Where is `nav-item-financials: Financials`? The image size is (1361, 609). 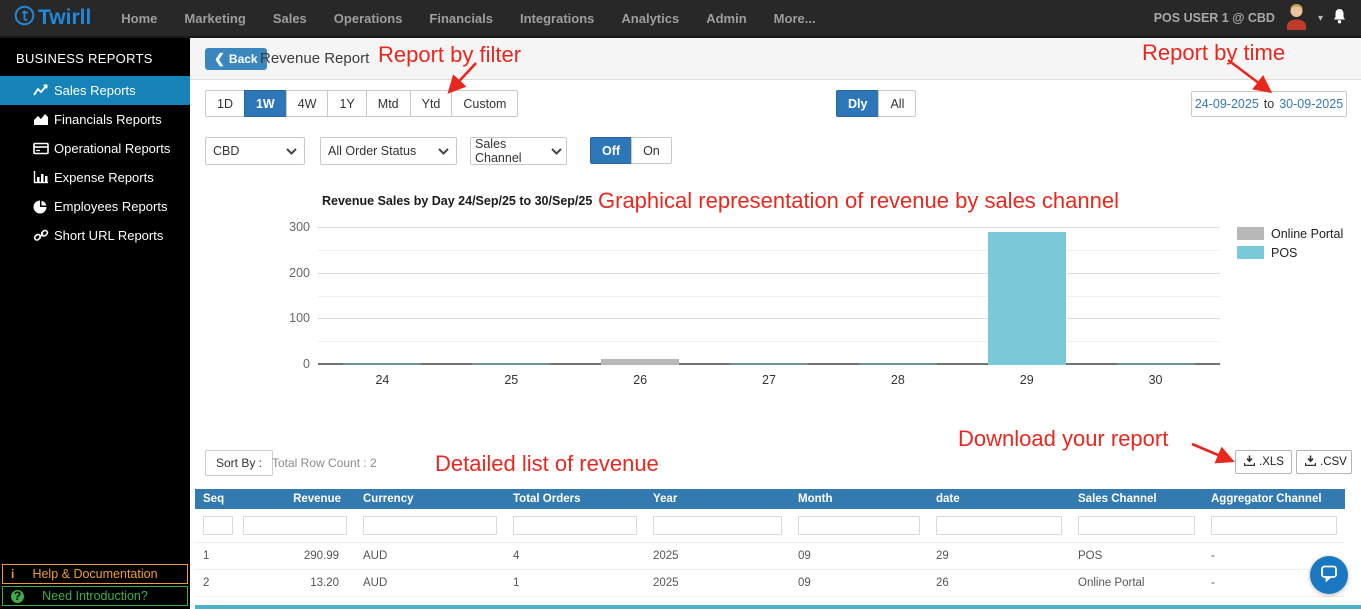
nav-item-financials: Financials is located at coordinates (461, 18).